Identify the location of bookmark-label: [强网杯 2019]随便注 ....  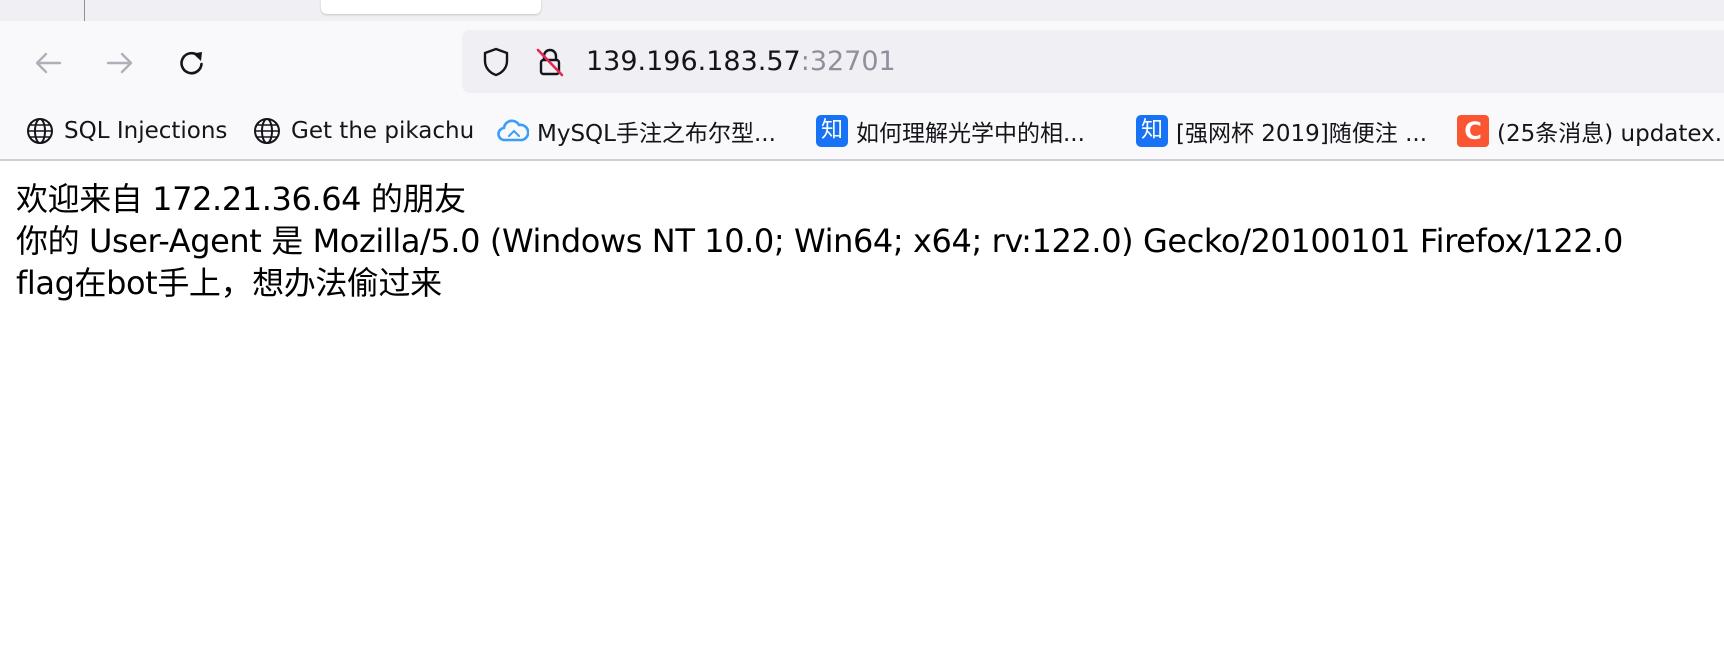
(1302, 134).